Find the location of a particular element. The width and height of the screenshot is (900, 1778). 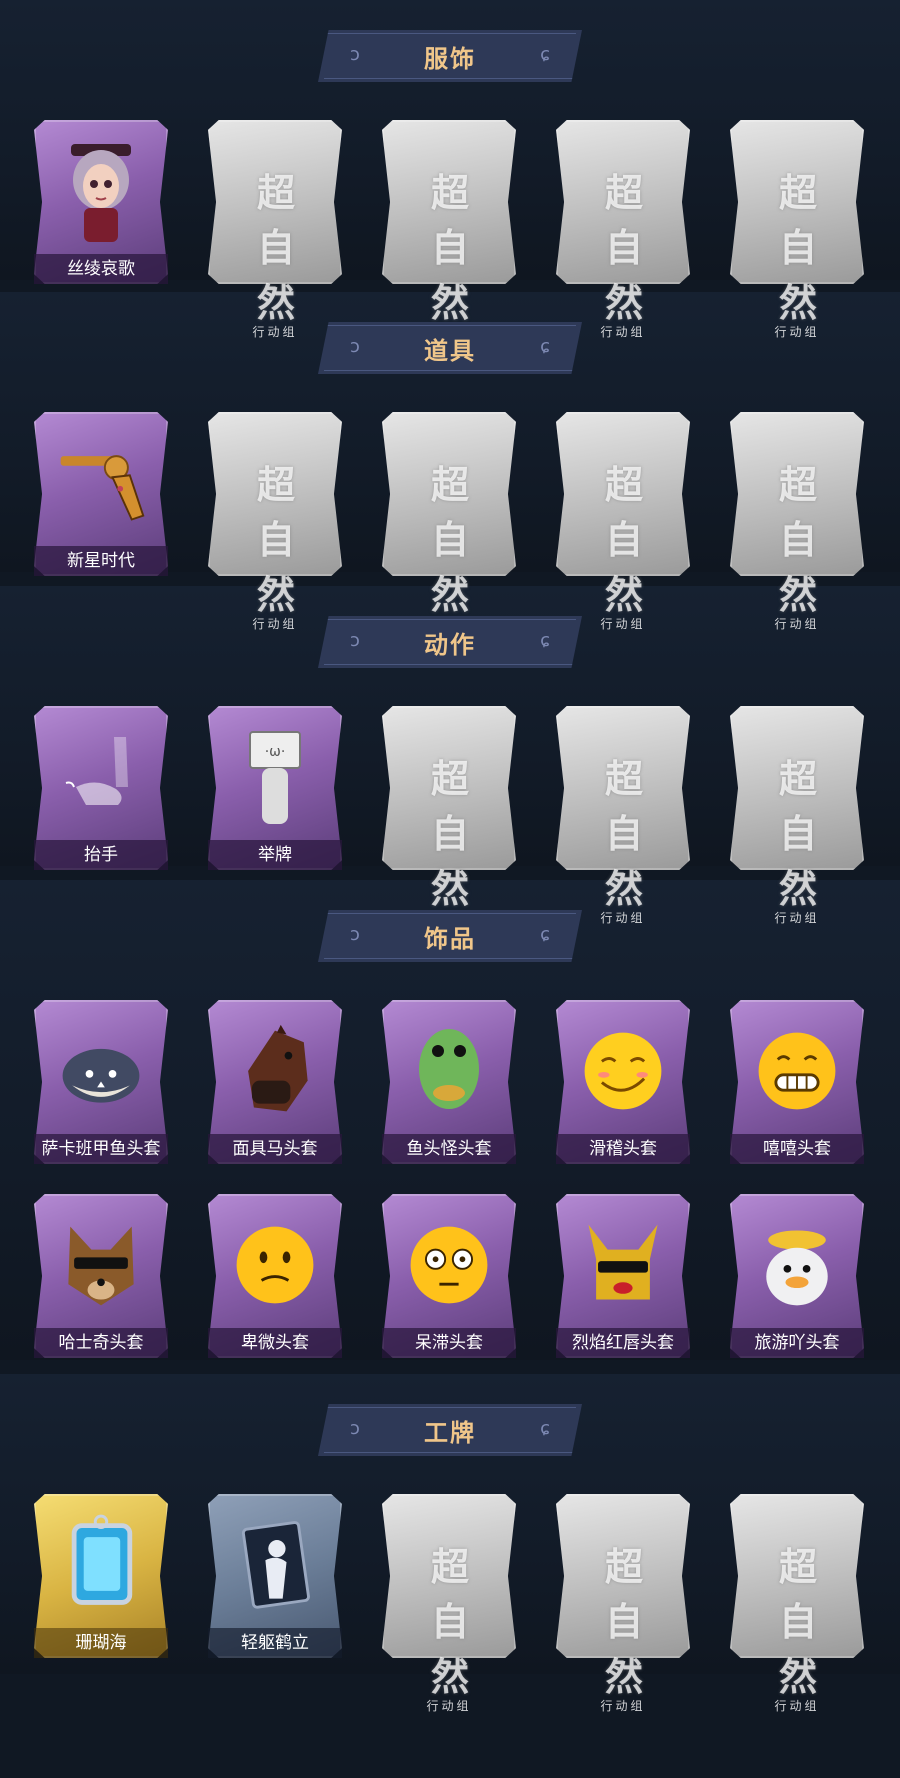

item-card: 鱼头怪头套 is located at coordinates (449, 1082).